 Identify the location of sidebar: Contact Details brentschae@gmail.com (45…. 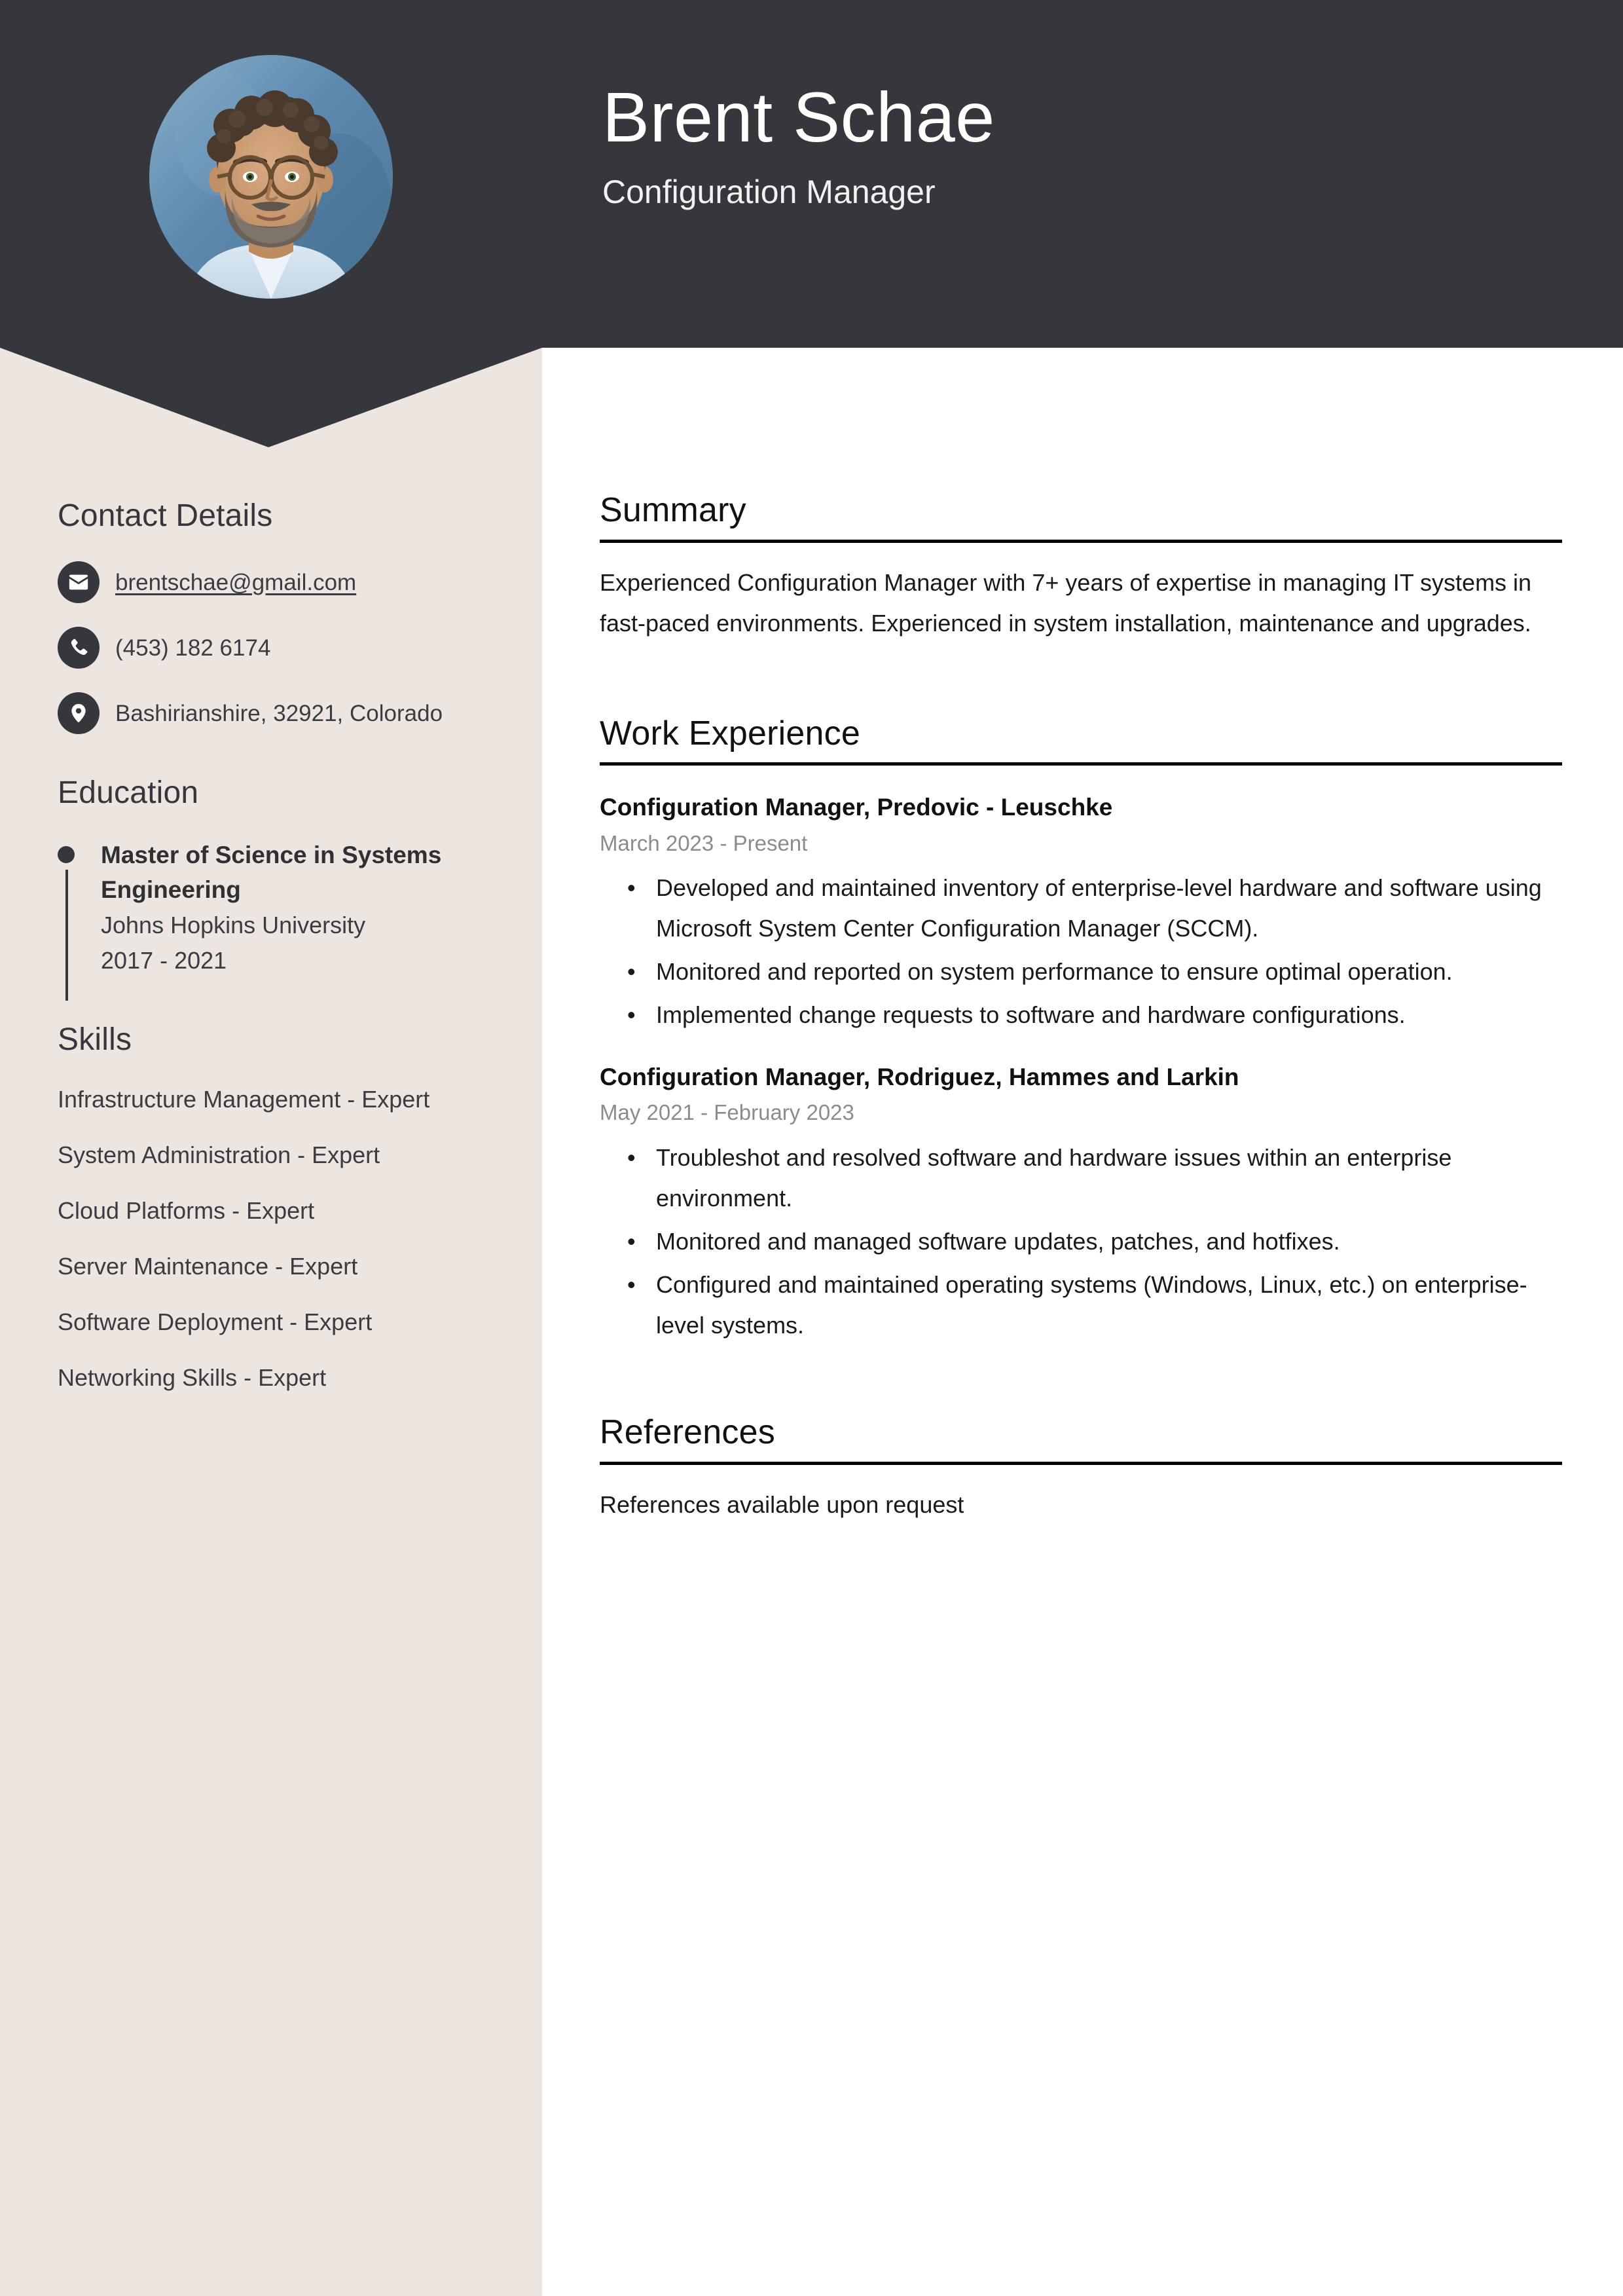
(274, 957).